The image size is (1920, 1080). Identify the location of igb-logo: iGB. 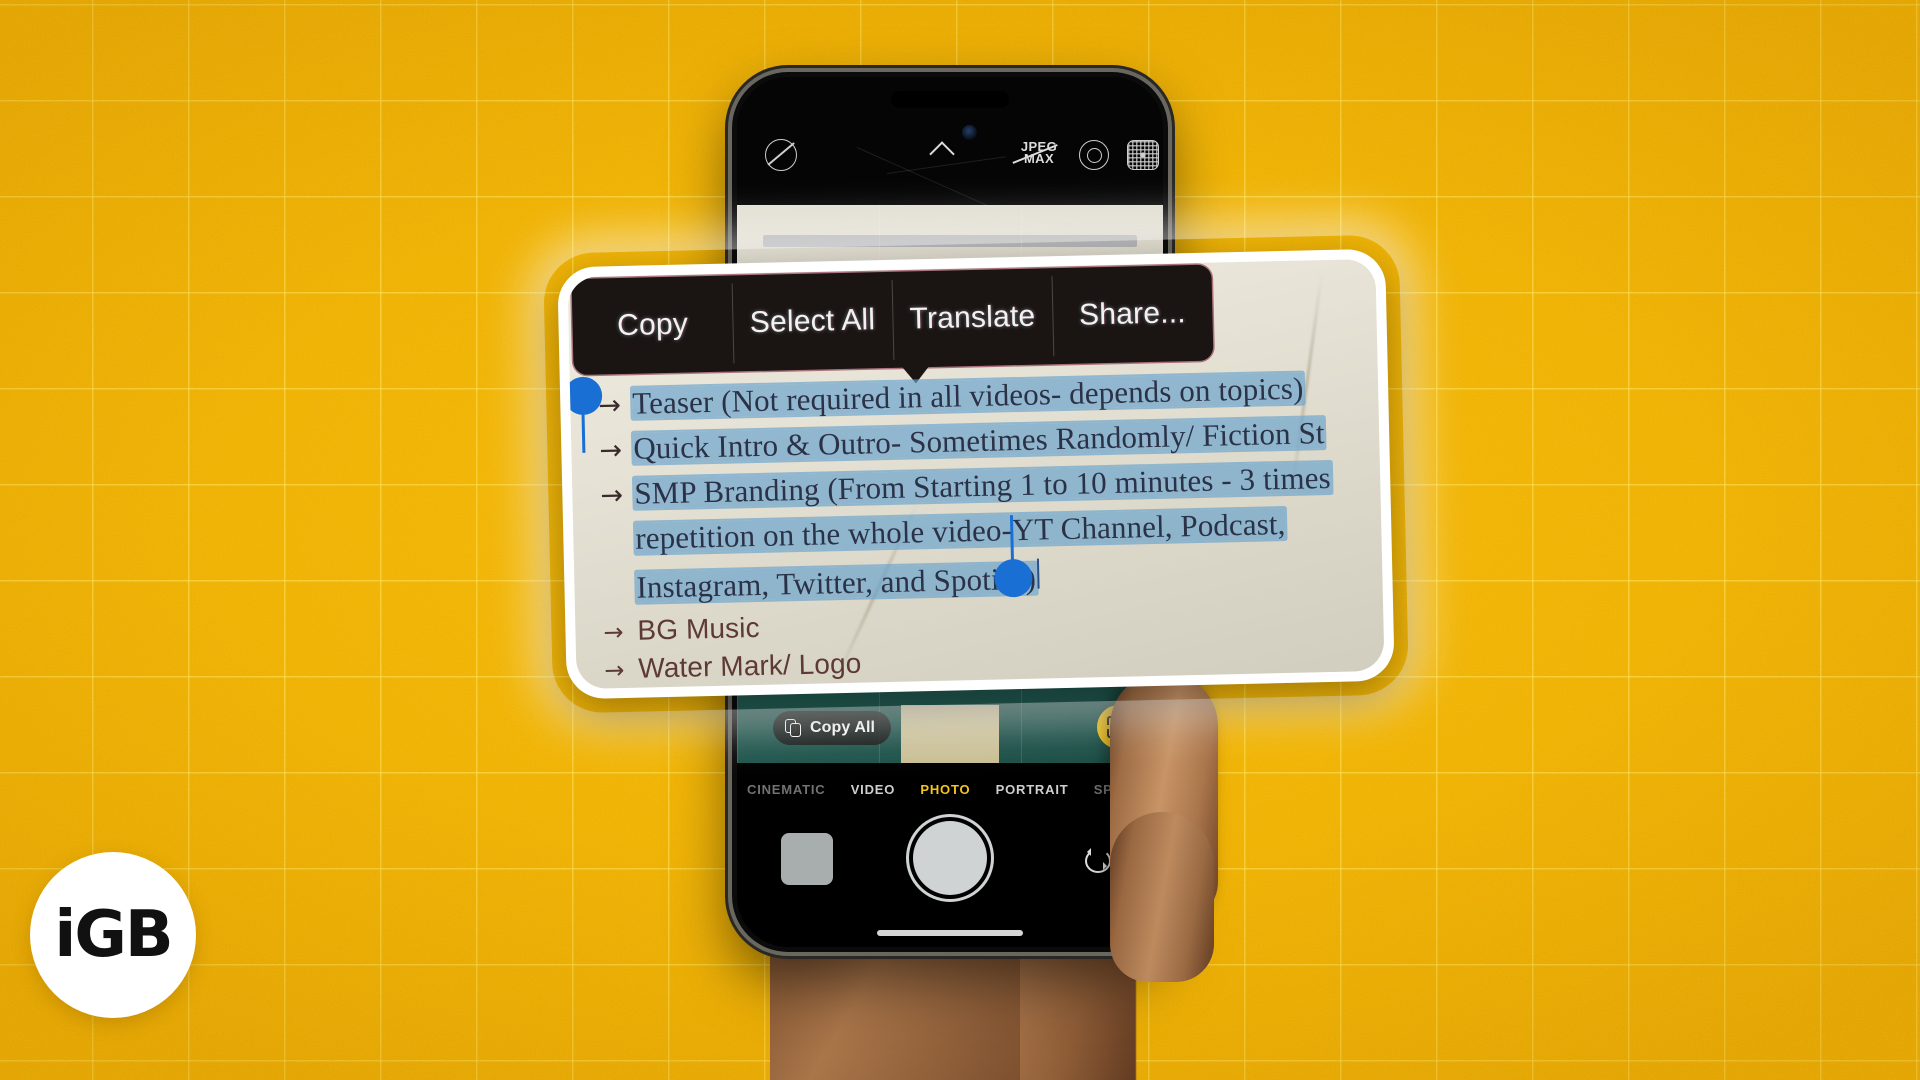
(113, 935).